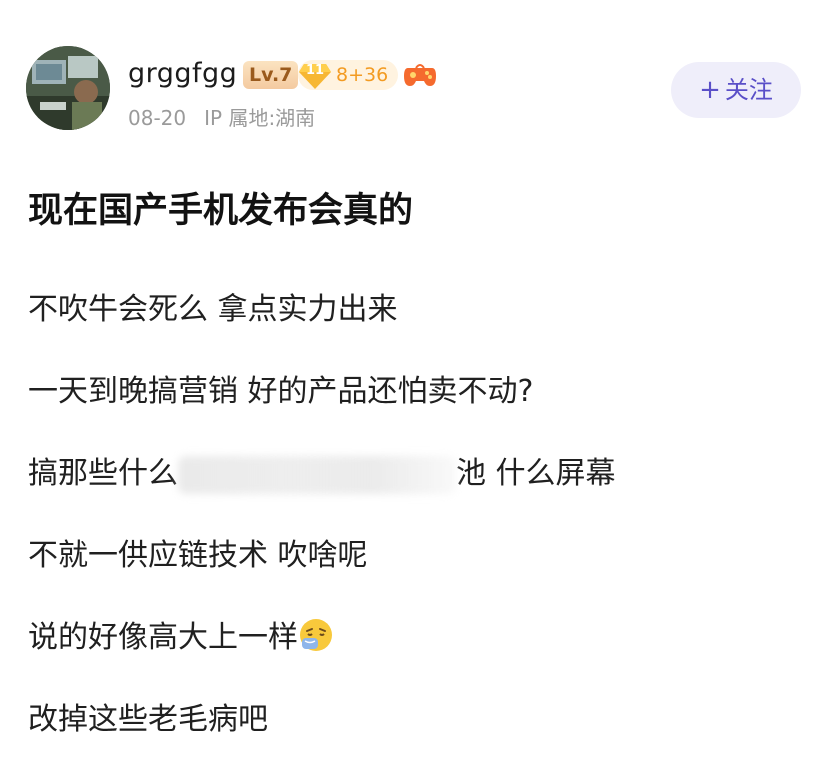  I want to click on username: grggfgg, so click(182, 73).